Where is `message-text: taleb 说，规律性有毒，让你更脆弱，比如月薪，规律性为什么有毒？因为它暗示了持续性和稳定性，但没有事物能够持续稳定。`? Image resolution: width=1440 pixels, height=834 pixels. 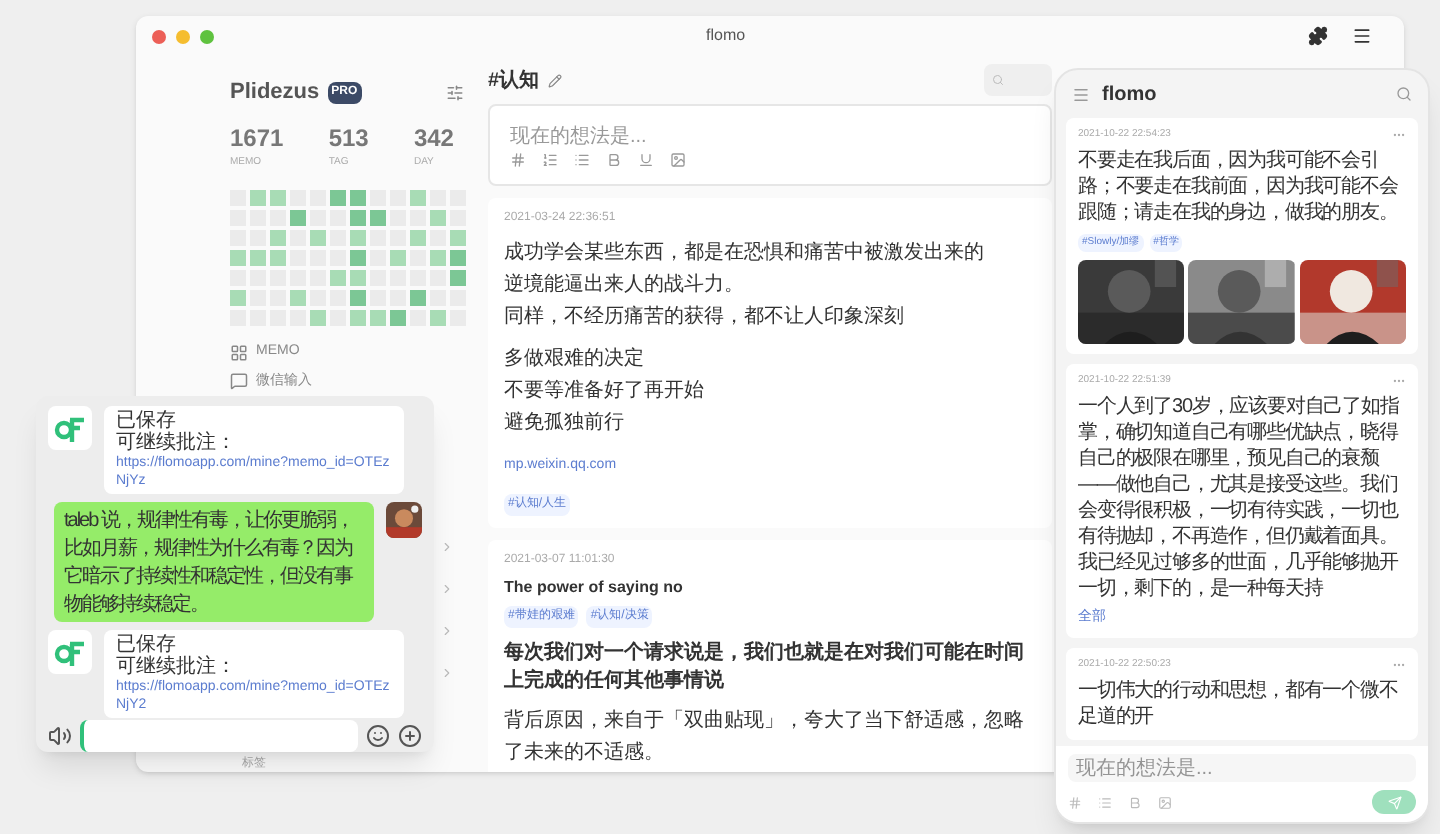
message-text: taleb 说，规律性有毒，让你更脆弱，比如月薪，规律性为什么有毒？因为它暗示了持续性和稳定性，但没有事物能够持续稳定。 is located at coordinates (208, 563).